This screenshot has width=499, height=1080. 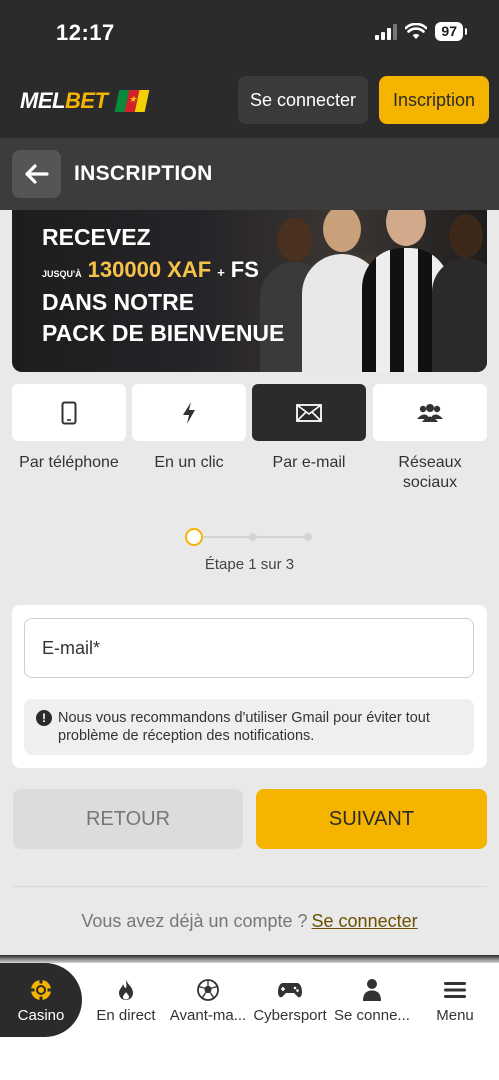 I want to click on nav-menu-label: Menu, so click(x=455, y=1015).